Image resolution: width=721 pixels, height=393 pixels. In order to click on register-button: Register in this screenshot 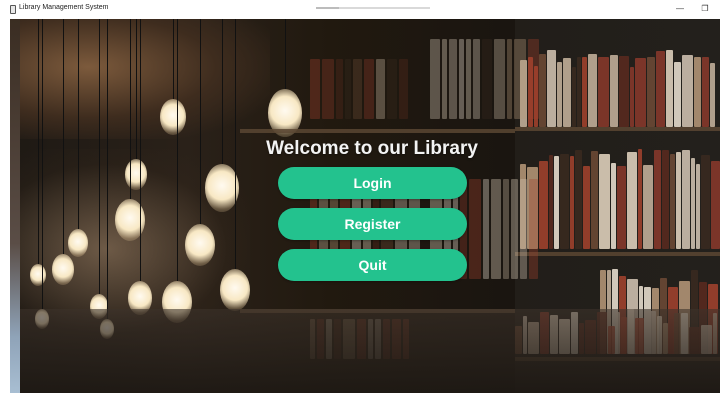, I will do `click(372, 224)`.